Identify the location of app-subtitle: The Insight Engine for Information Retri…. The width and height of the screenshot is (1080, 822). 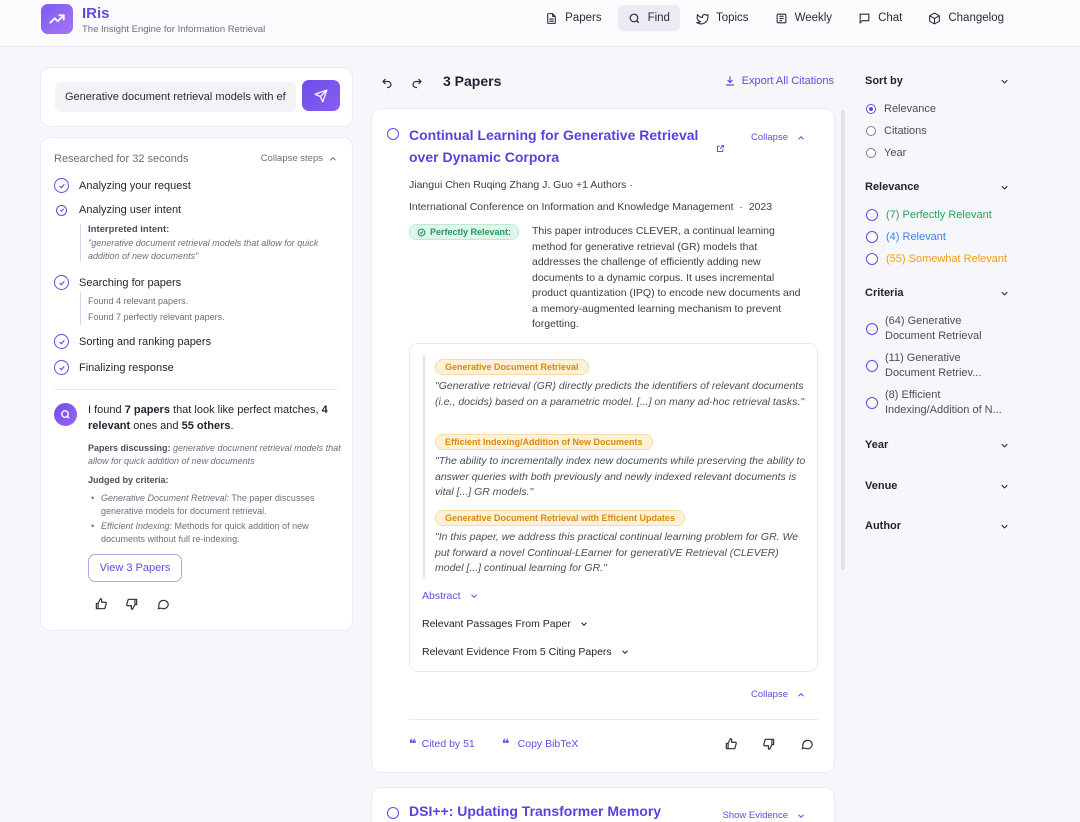
(174, 29).